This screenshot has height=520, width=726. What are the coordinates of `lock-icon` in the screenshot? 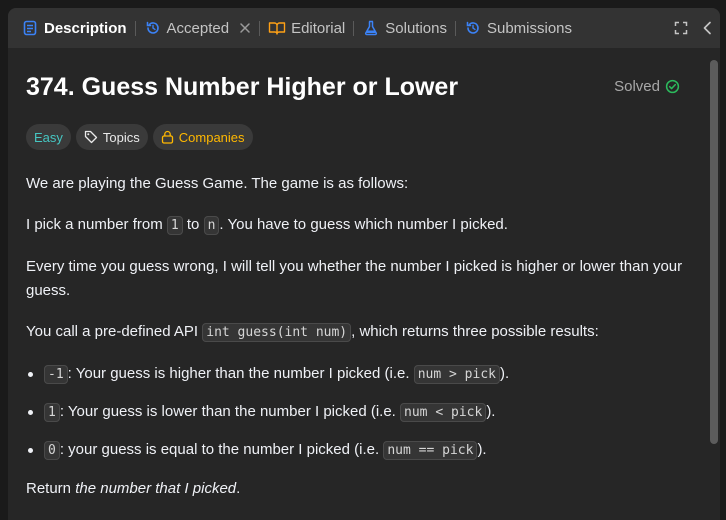 It's located at (167, 137).